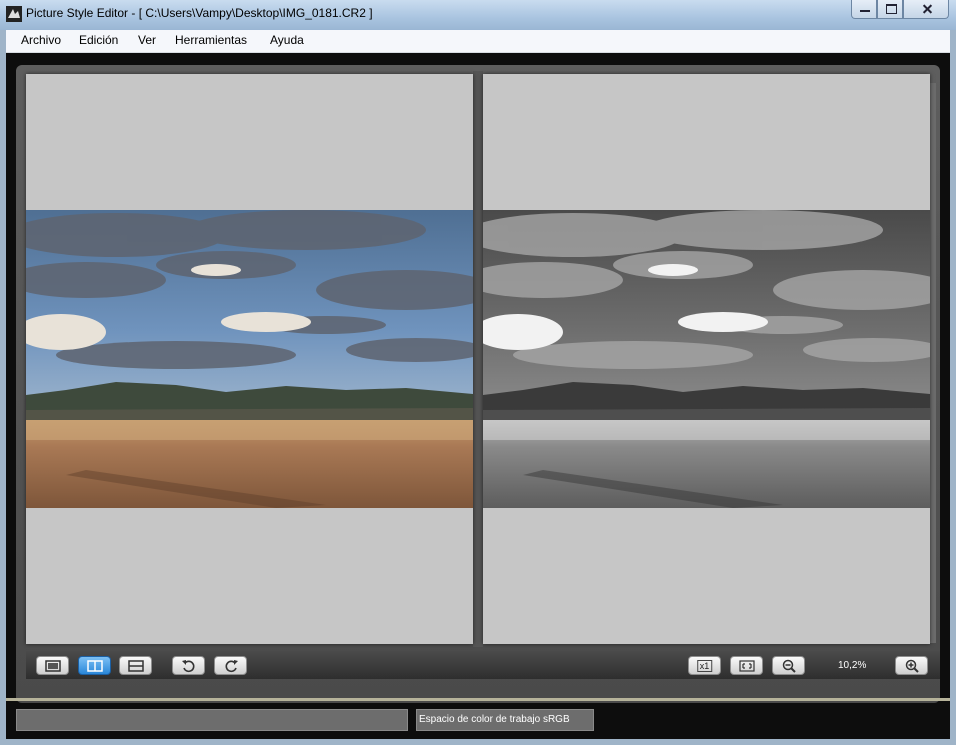 The height and width of the screenshot is (745, 956). What do you see at coordinates (852, 665) in the screenshot?
I see `zoom-level-readout: 10,2%` at bounding box center [852, 665].